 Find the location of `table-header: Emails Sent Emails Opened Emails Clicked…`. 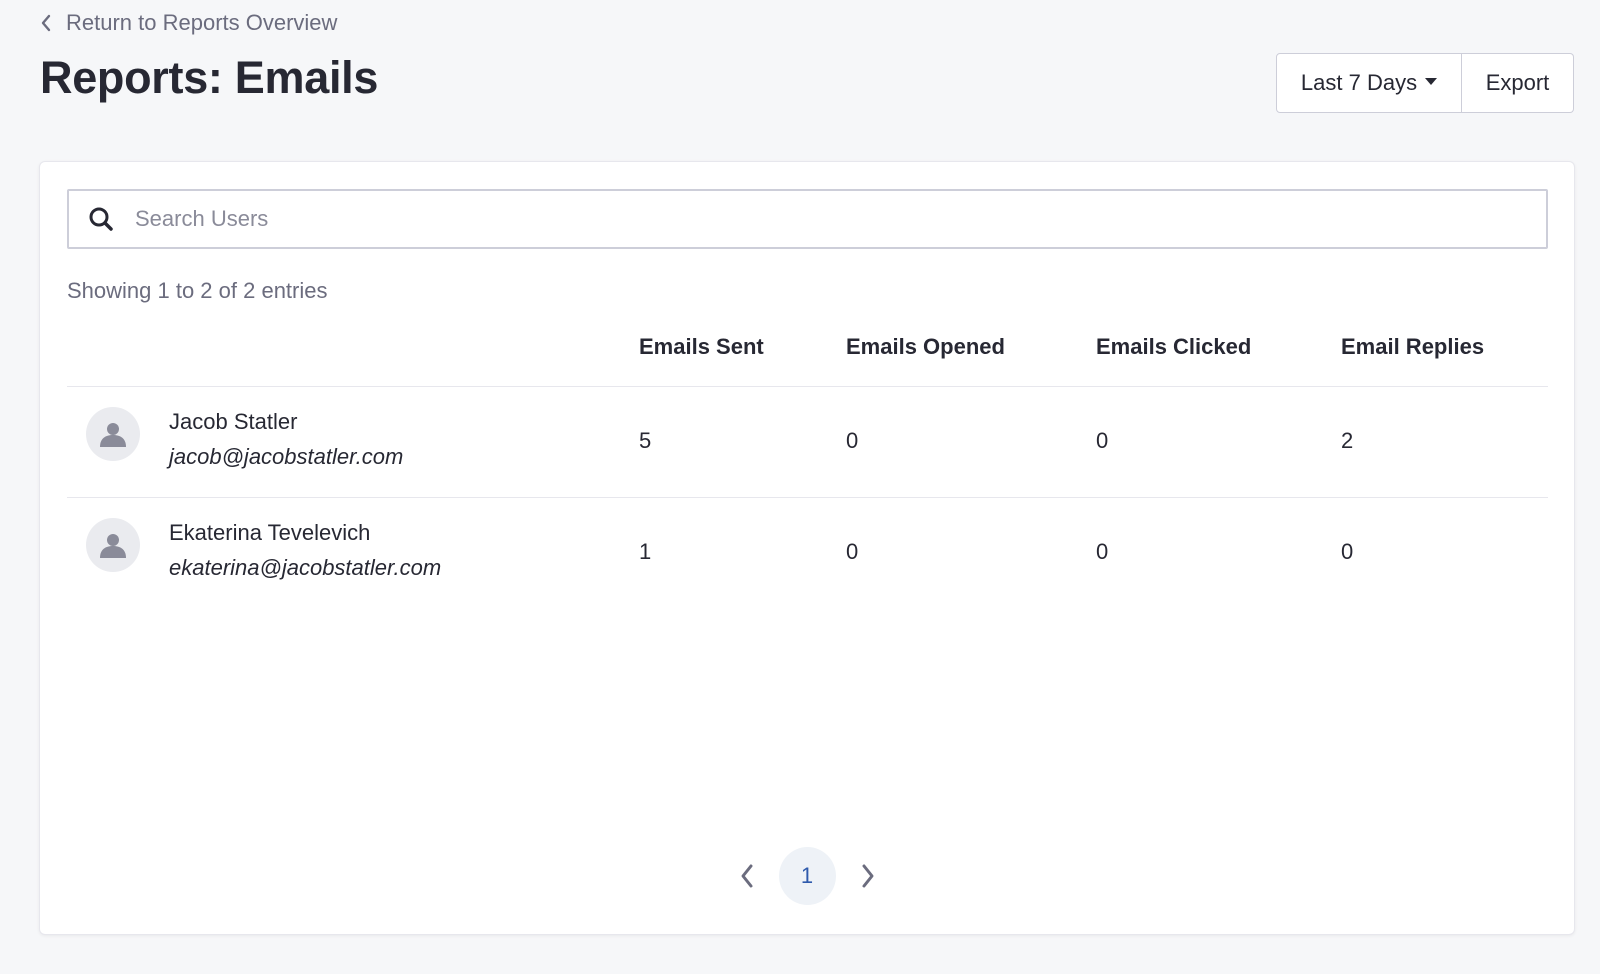

table-header: Emails Sent Emails Opened Emails Clicked… is located at coordinates (807, 354).